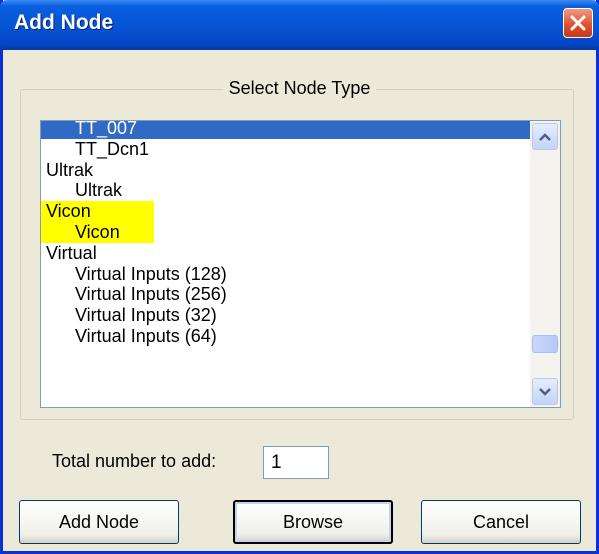 This screenshot has width=599, height=554. What do you see at coordinates (285, 315) in the screenshot?
I see `list-item: Virtual Inputs (32)` at bounding box center [285, 315].